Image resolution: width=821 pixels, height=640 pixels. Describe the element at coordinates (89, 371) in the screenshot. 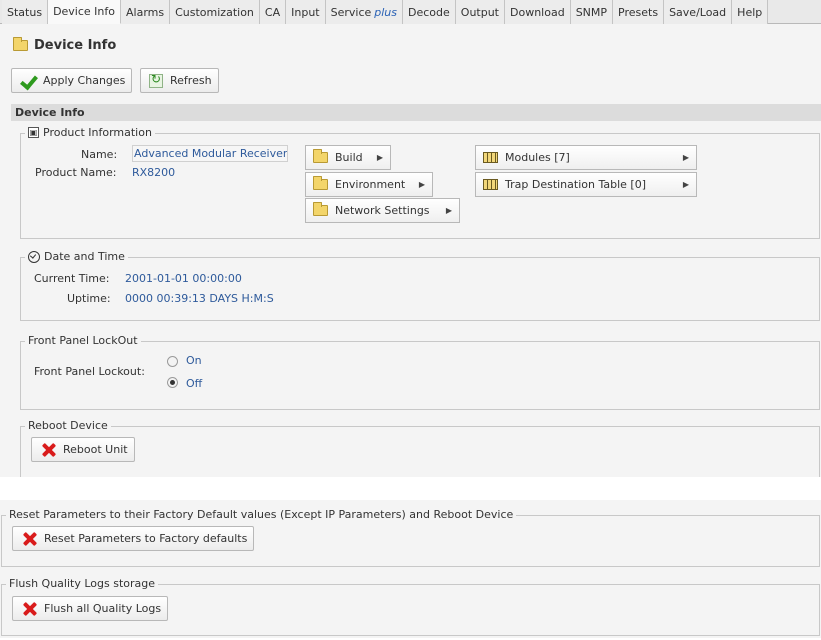

I see `front-panel-lockout-label: Front Panel Lockout:` at that location.